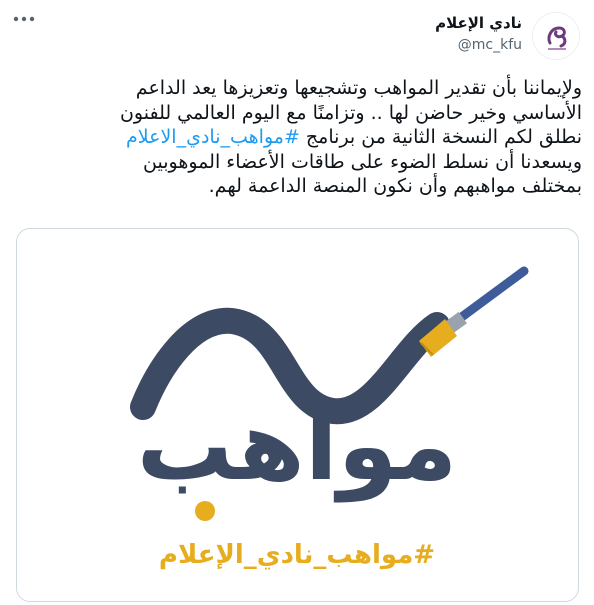 This screenshot has height=605, width=594. I want to click on media-club-logo-icon, so click(557, 38).